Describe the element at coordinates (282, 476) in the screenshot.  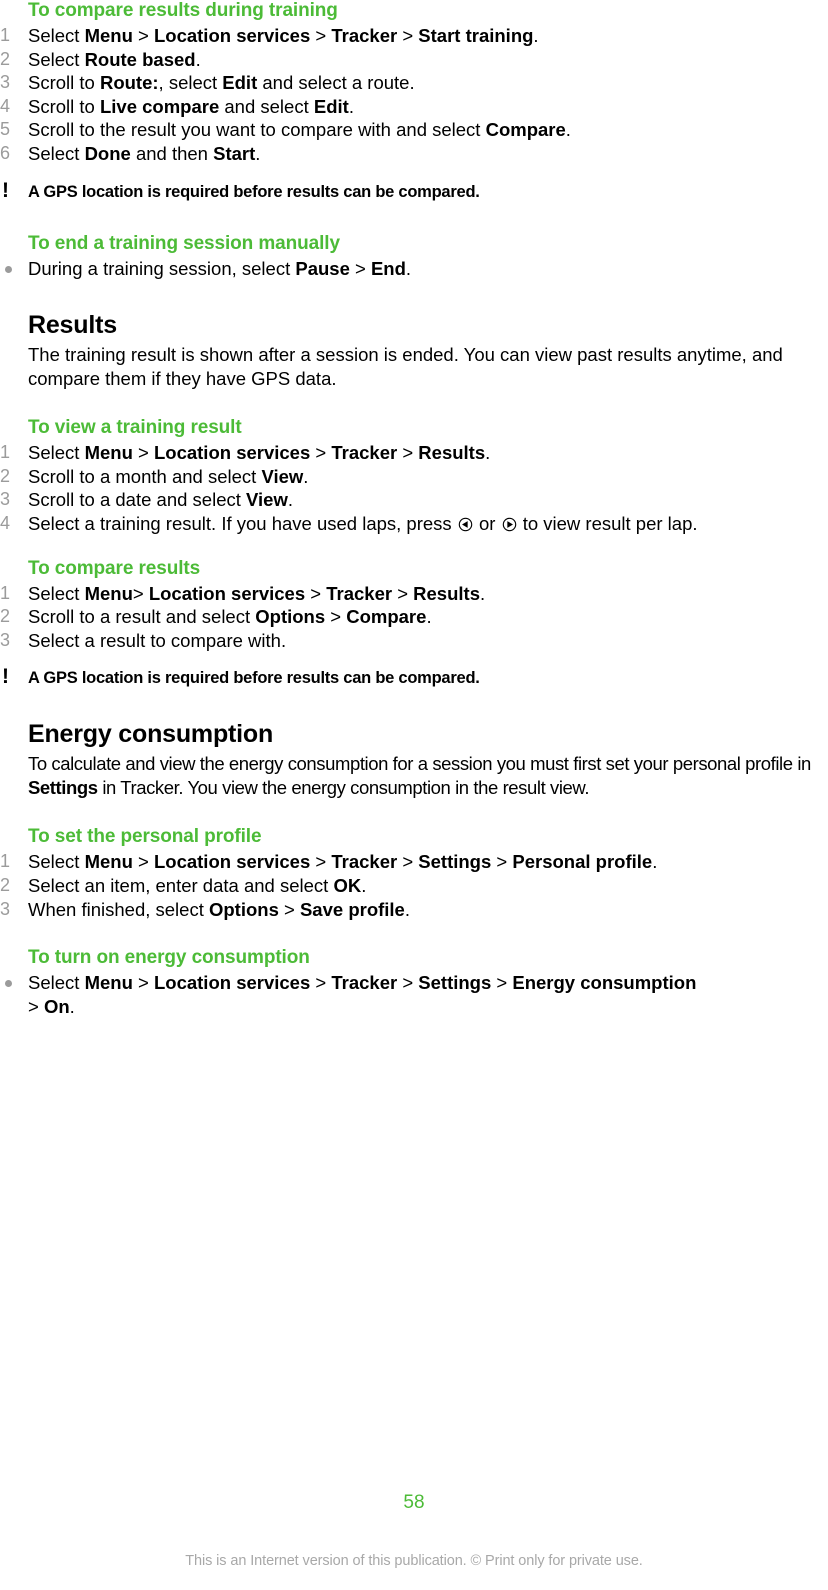
I see `bold-term: View` at that location.